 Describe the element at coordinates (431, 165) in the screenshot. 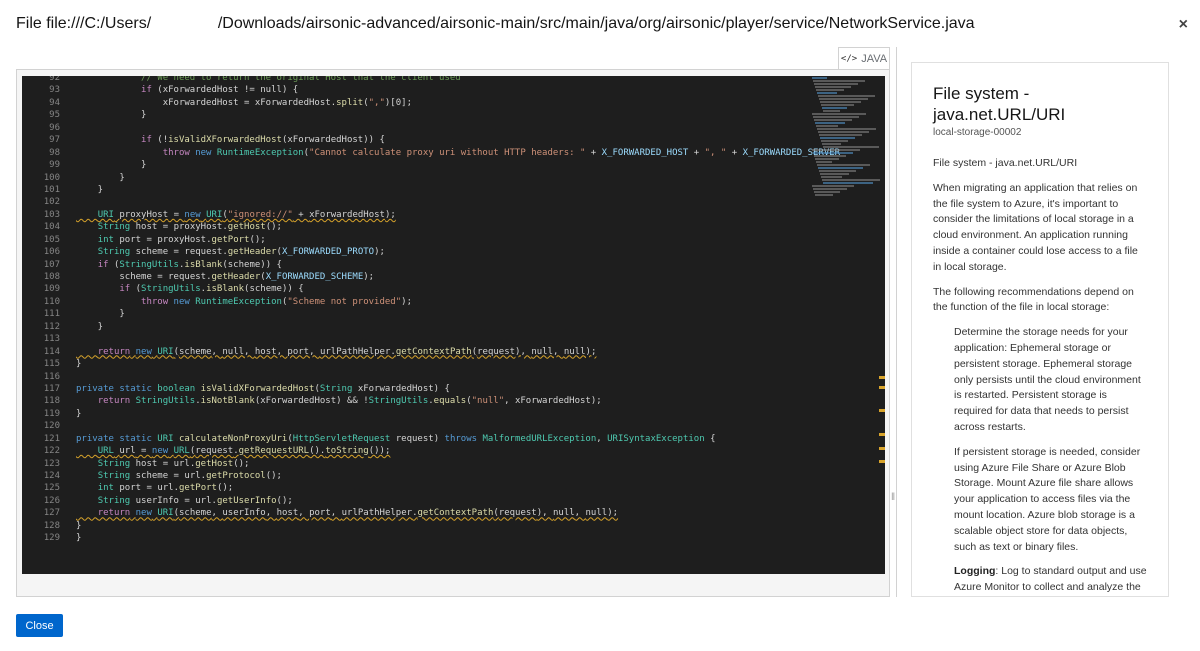

I see `code-line: 99 }` at that location.